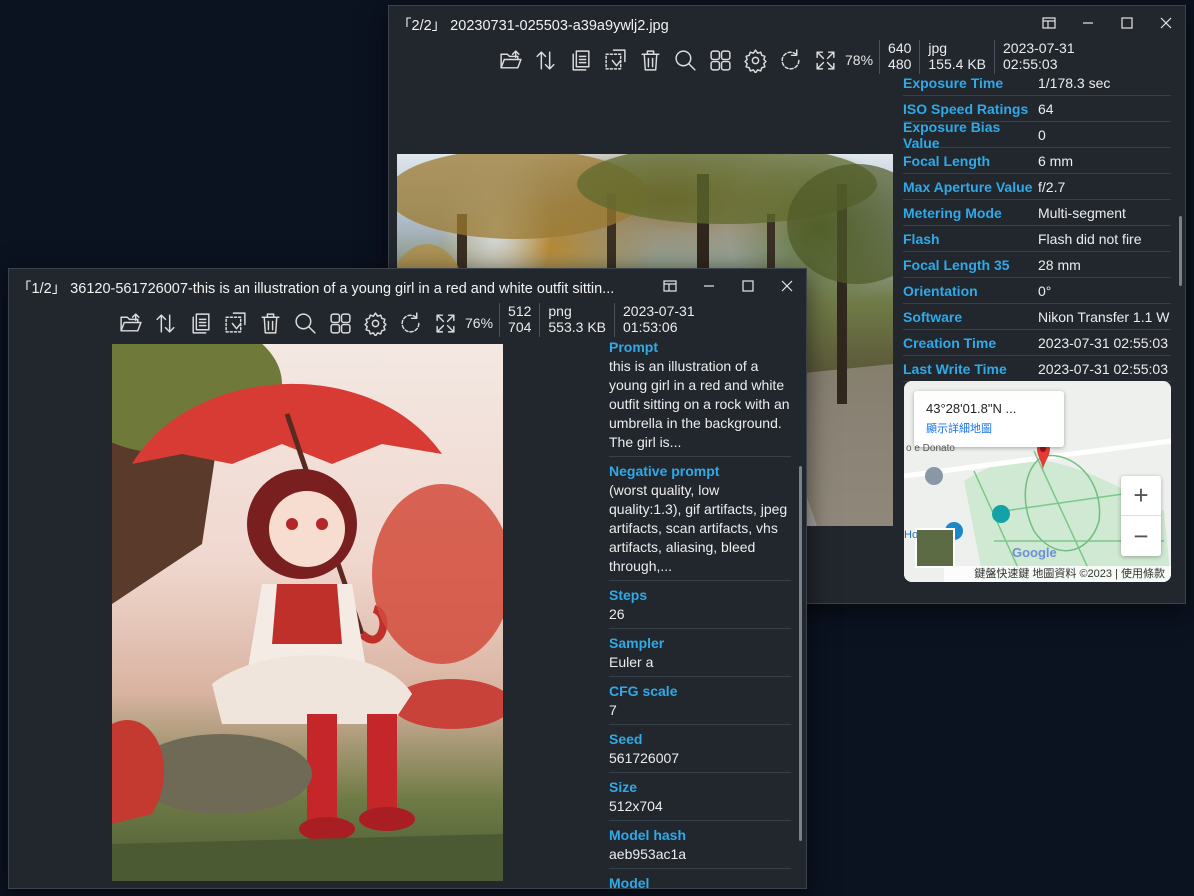 The height and width of the screenshot is (896, 1194). I want to click on param-block: ModelmanmaruMix_v20, so click(700, 879).